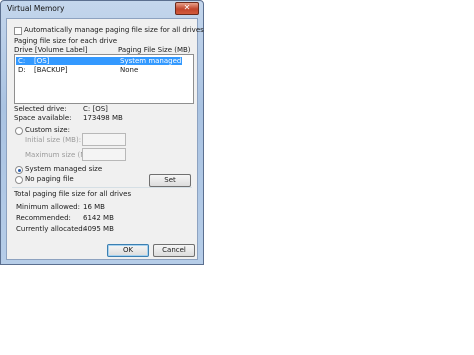 Image resolution: width=474 pixels, height=355 pixels. Describe the element at coordinates (48, 207) in the screenshot. I see `minimum-allowed-label: Minimum allowed:` at that location.